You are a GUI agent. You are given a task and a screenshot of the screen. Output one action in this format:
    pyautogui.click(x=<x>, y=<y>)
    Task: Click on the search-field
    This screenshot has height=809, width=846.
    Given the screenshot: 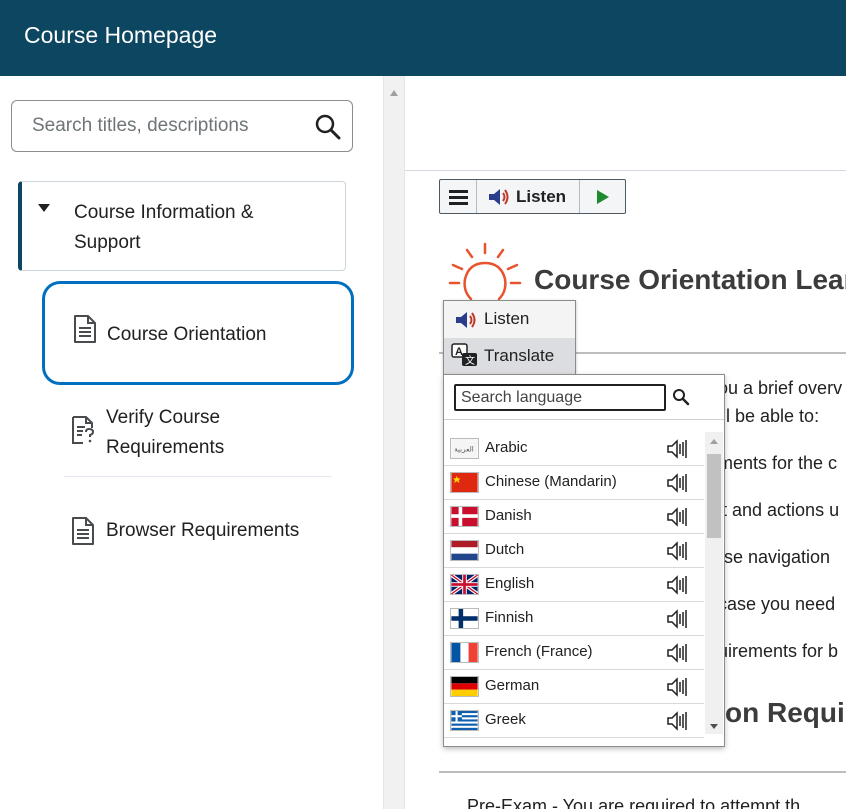 What is the action you would take?
    pyautogui.click(x=182, y=126)
    